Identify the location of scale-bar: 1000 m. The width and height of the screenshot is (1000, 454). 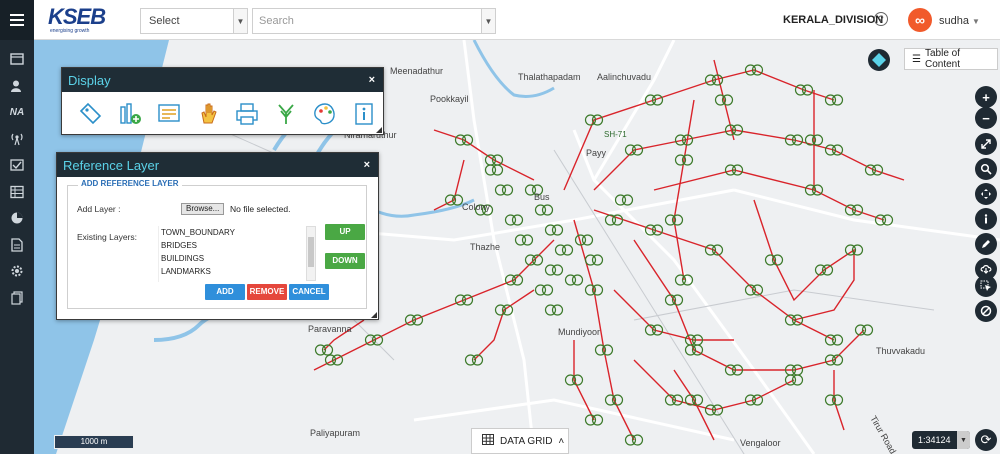
(94, 442).